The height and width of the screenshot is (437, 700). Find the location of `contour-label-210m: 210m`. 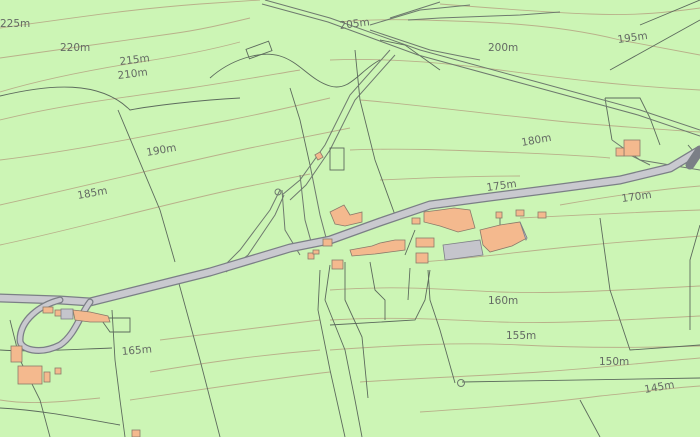

contour-label-210m: 210m is located at coordinates (133, 74).